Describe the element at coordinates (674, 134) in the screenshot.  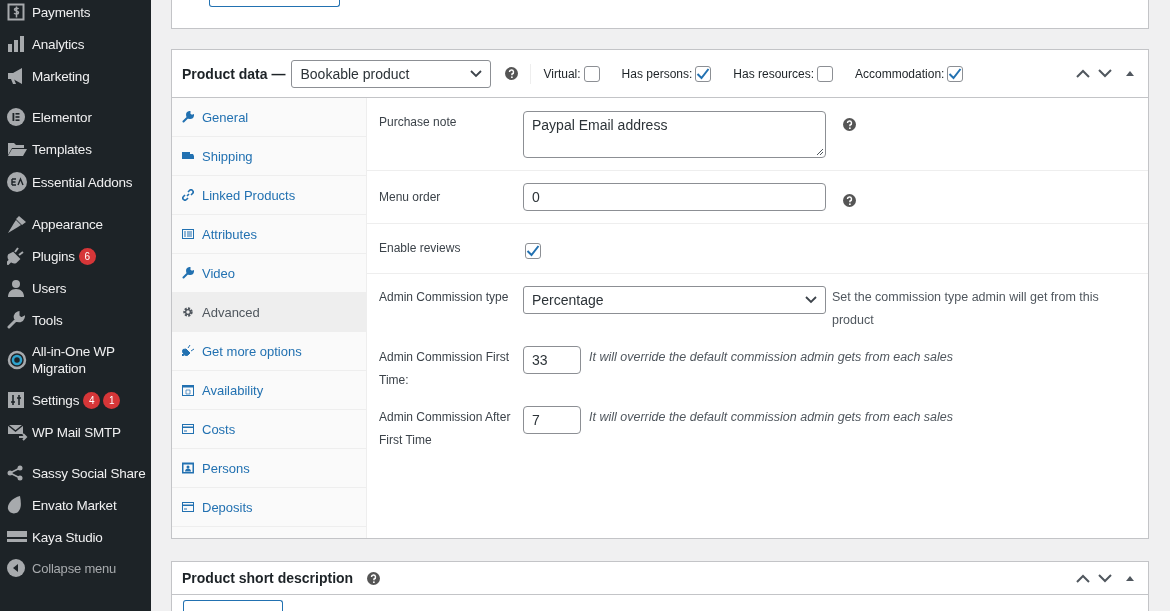
I see `purchase-note-textarea: Paypal Email address` at that location.